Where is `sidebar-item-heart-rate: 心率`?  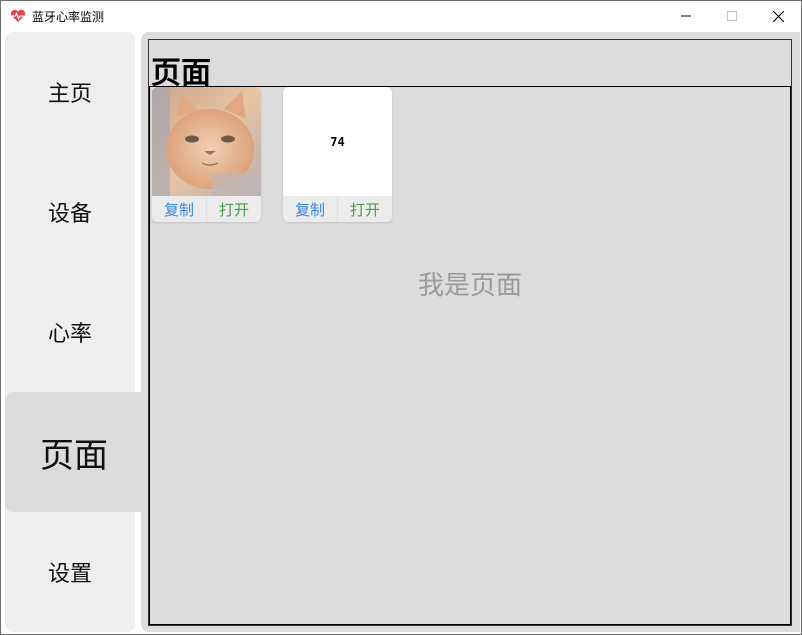
sidebar-item-heart-rate: 心率 is located at coordinates (70, 332).